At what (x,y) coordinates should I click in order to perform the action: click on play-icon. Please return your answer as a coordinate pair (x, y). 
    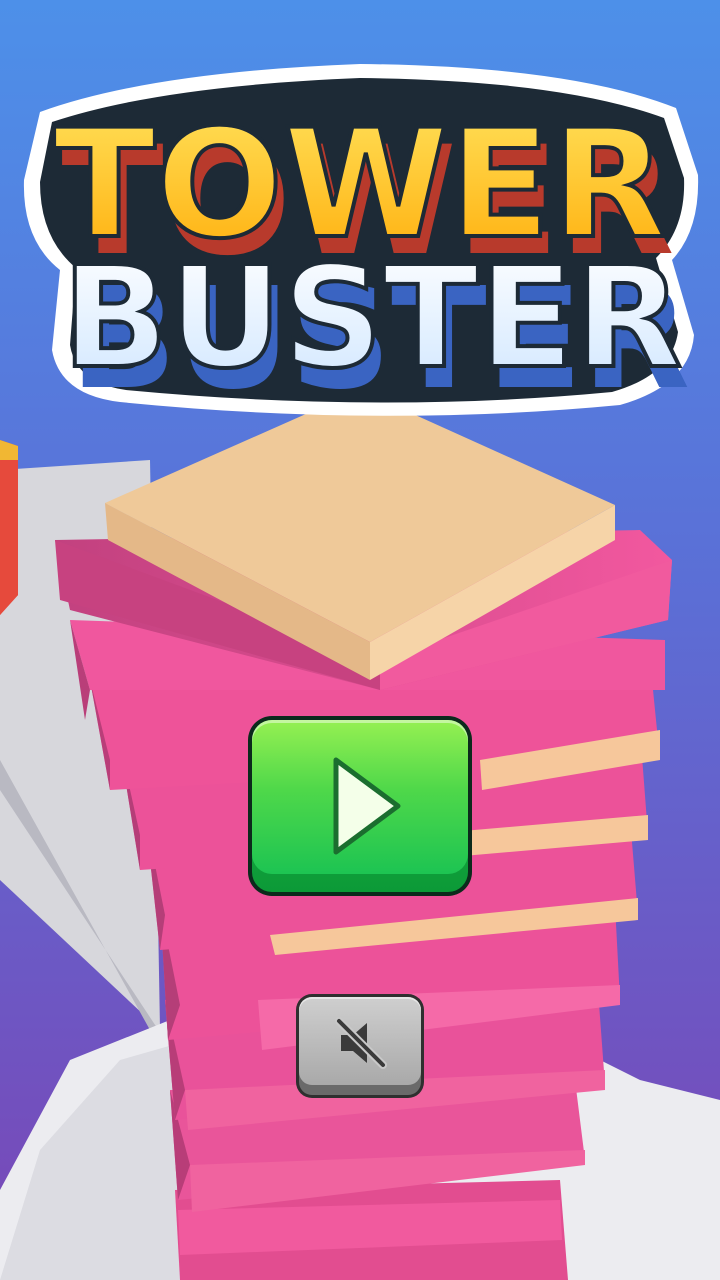
    Looking at the image, I should click on (367, 806).